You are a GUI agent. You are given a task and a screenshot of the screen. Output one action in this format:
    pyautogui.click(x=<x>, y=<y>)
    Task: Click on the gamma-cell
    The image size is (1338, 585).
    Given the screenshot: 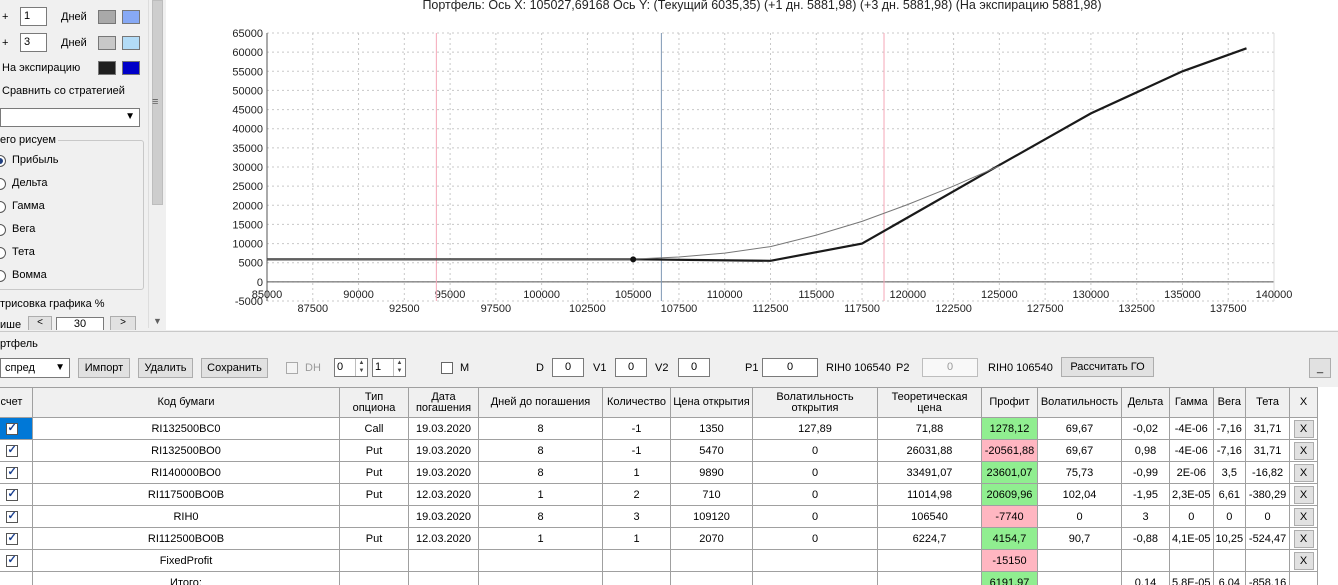 What is the action you would take?
    pyautogui.click(x=1191, y=560)
    